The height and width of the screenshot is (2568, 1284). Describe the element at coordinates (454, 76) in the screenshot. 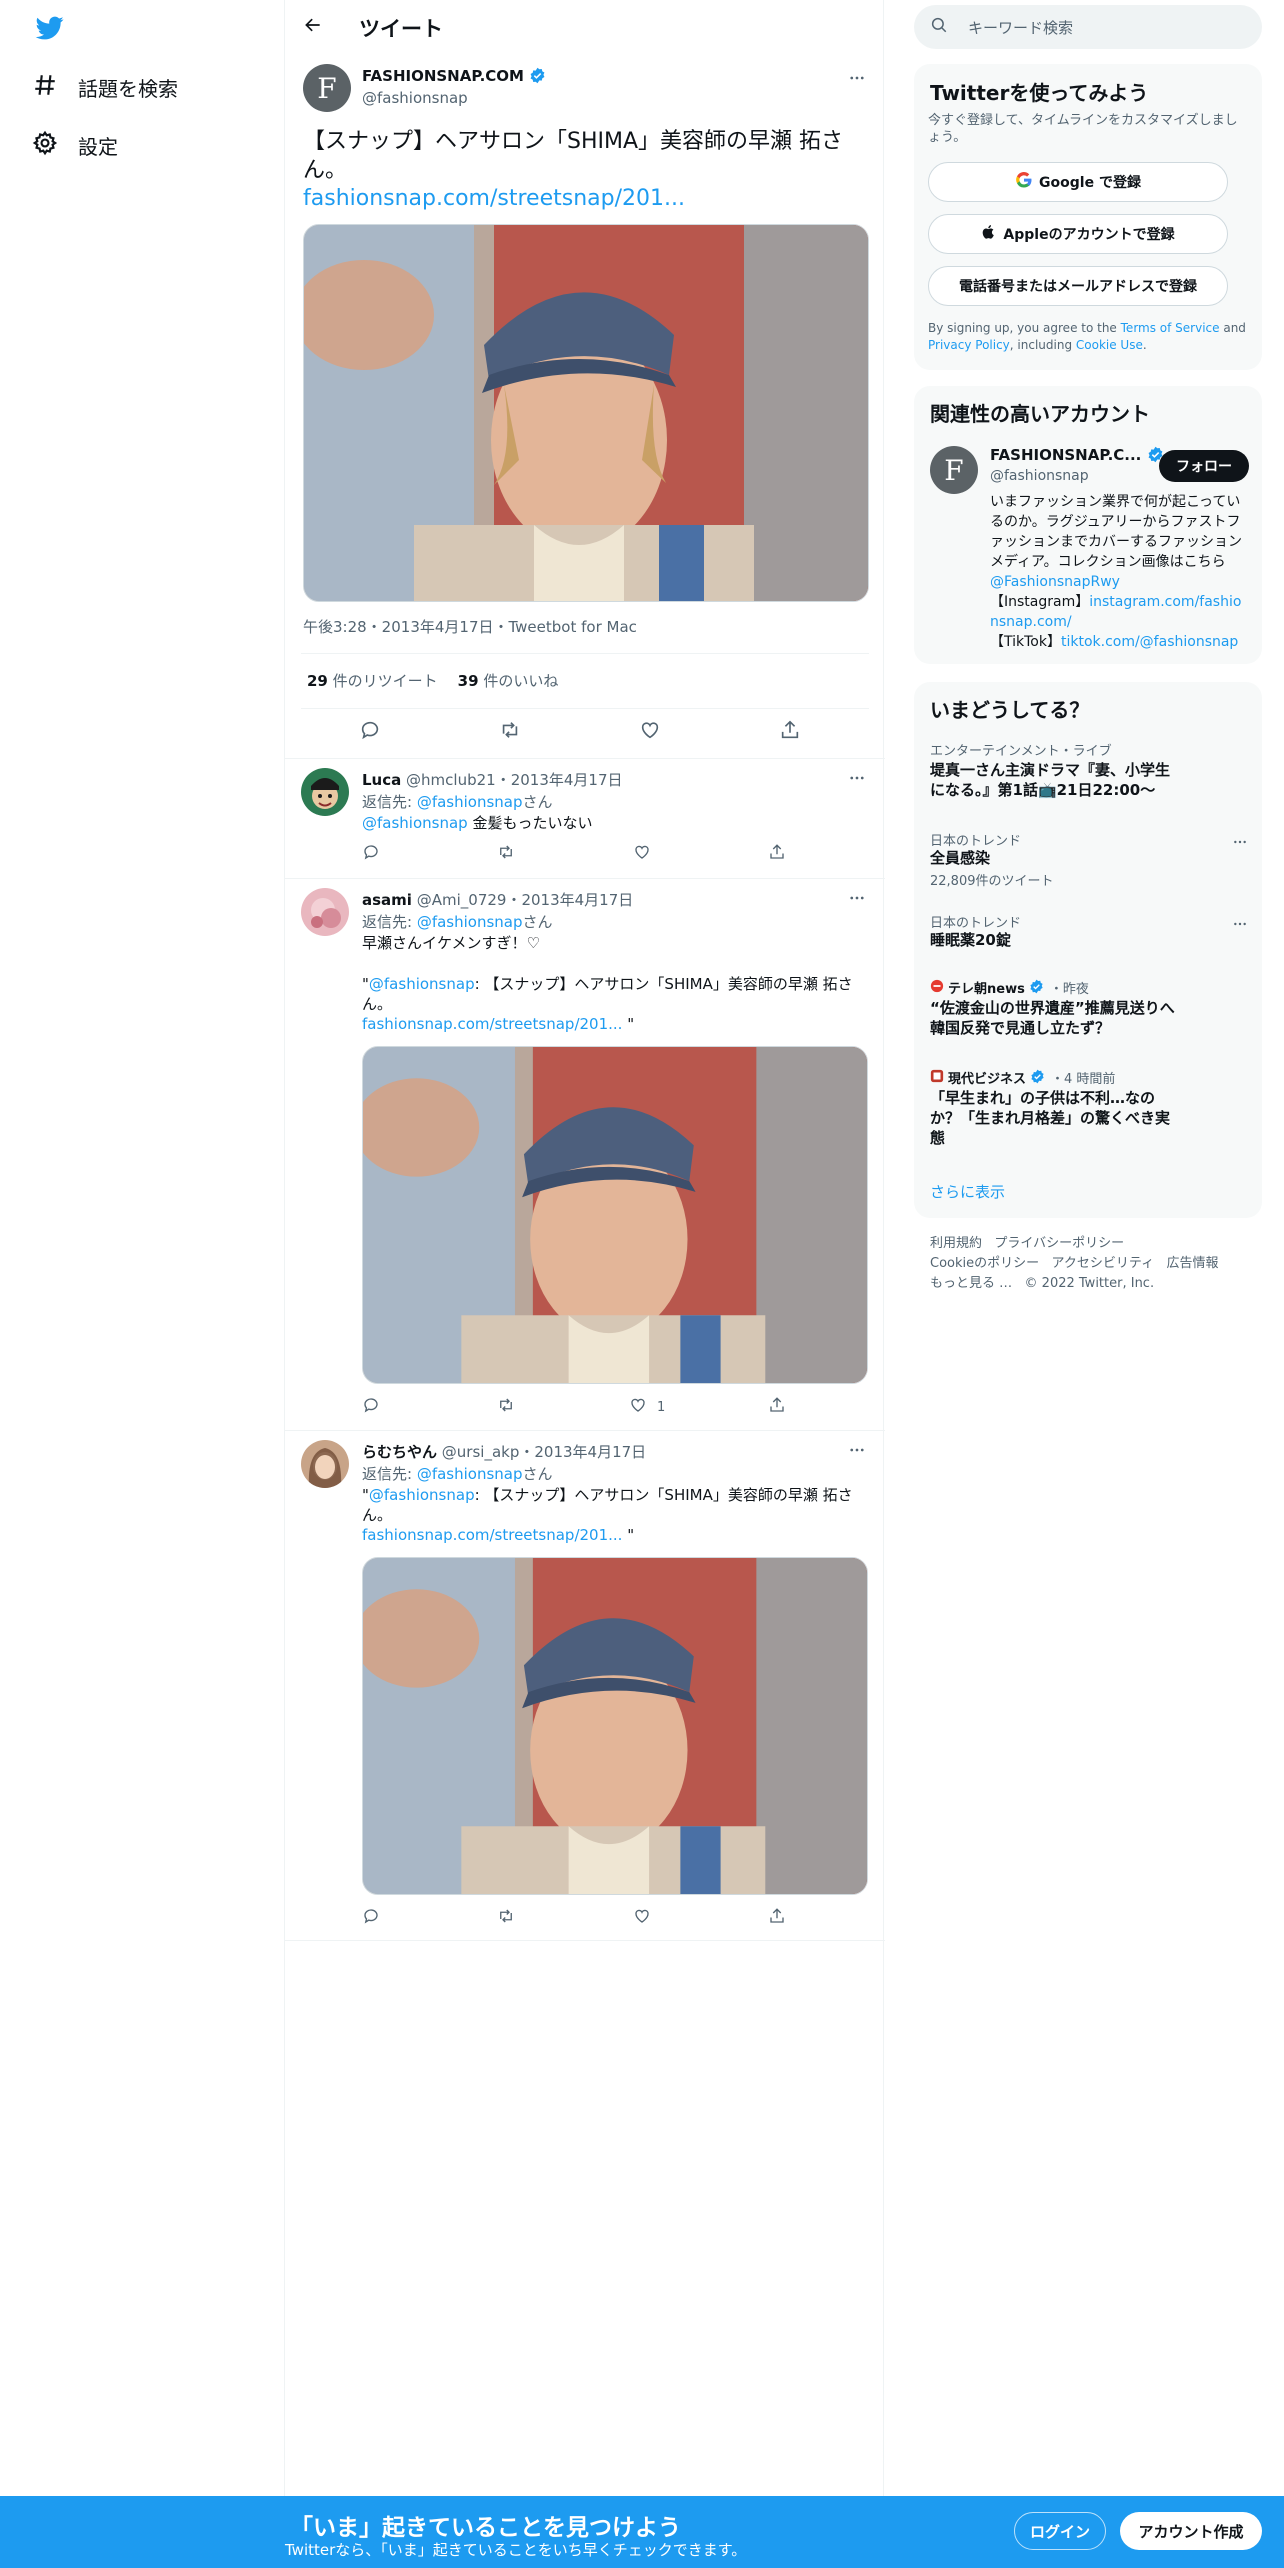

I see `author-name: FASHIONSNAP.COM` at that location.